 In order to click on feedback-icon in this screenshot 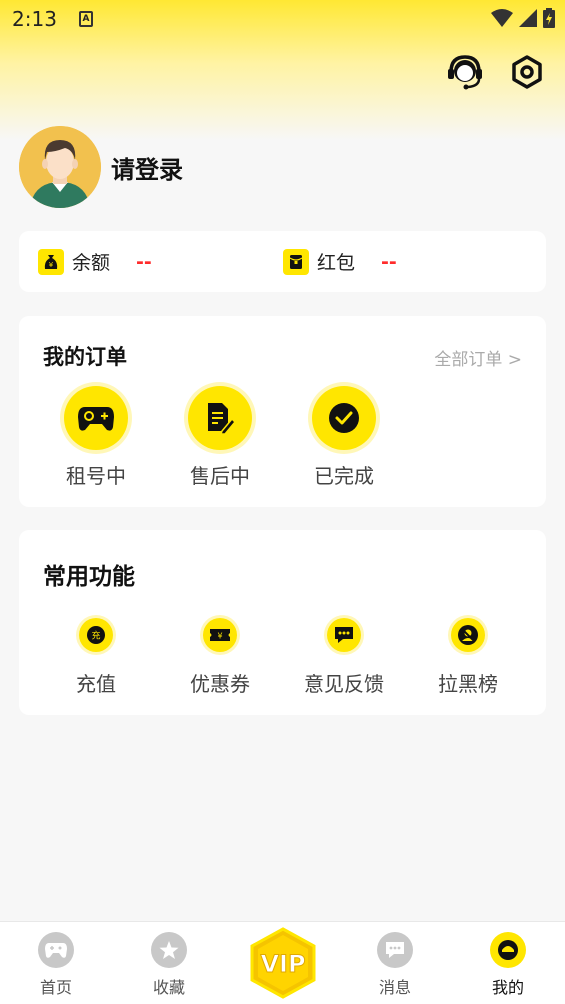, I will do `click(344, 635)`.